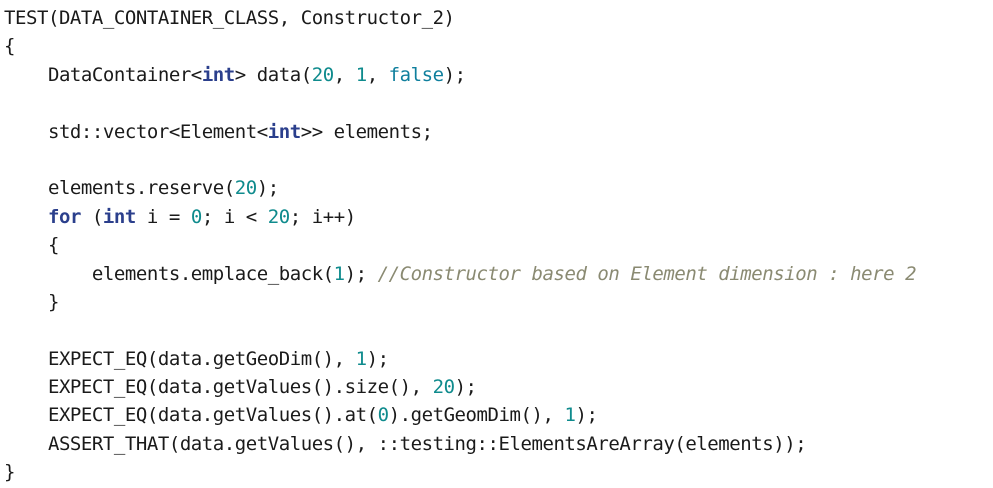 The width and height of the screenshot is (993, 488). I want to click on code-text: ; i <, so click(234, 216).